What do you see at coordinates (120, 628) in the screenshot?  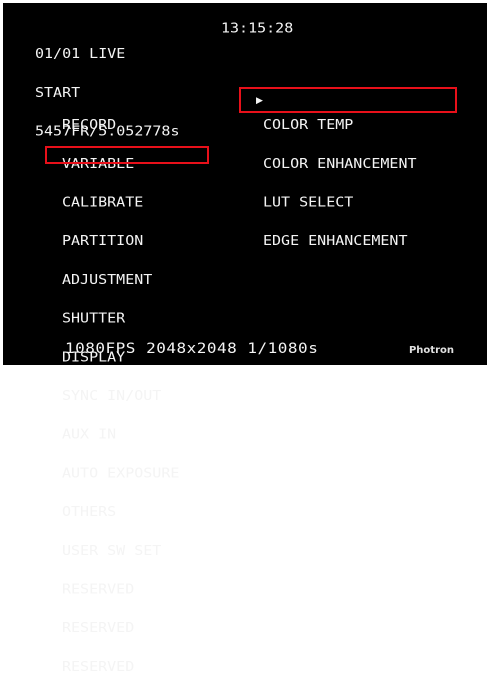 I see `menu-item-reserved-2: RESERVED` at bounding box center [120, 628].